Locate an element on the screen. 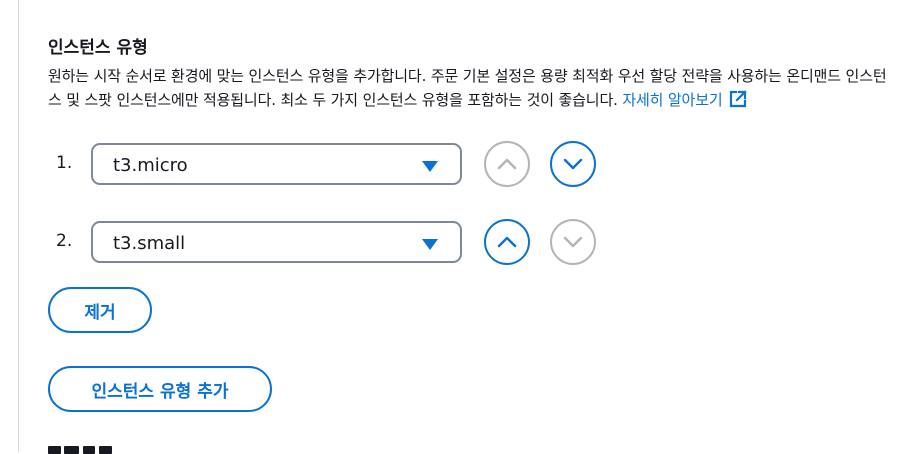 This screenshot has height=454, width=912. learn-more-link: 자세히 알아보기 is located at coordinates (684, 99).